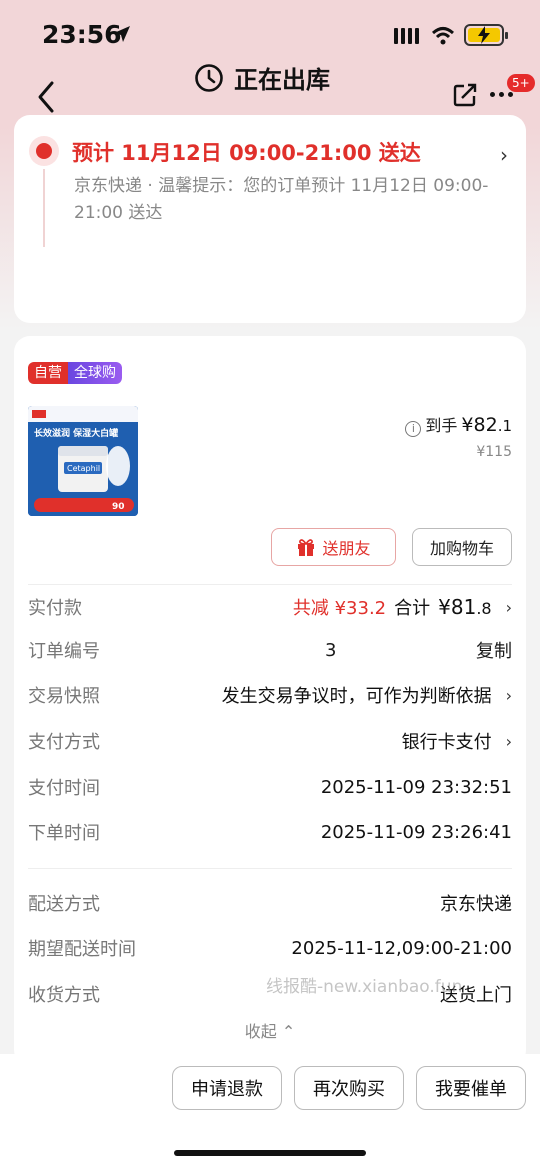  Describe the element at coordinates (346, 548) in the screenshot. I see `send-friend-label: 送朋友` at that location.